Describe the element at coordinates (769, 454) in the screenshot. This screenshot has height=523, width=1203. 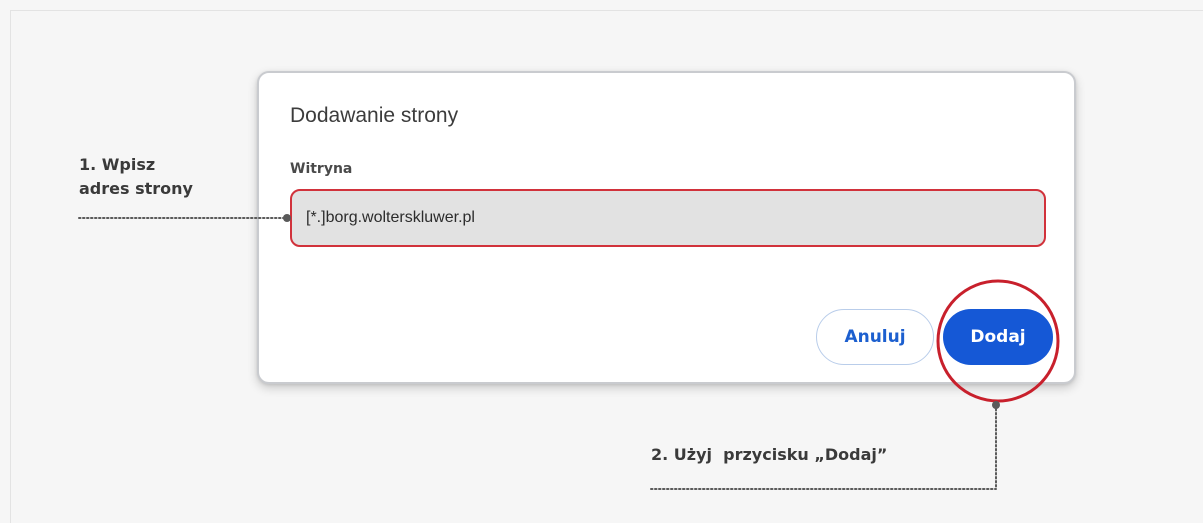
I see `annotation-step-2: 2. Użyj przycisku „Dodaj”` at that location.